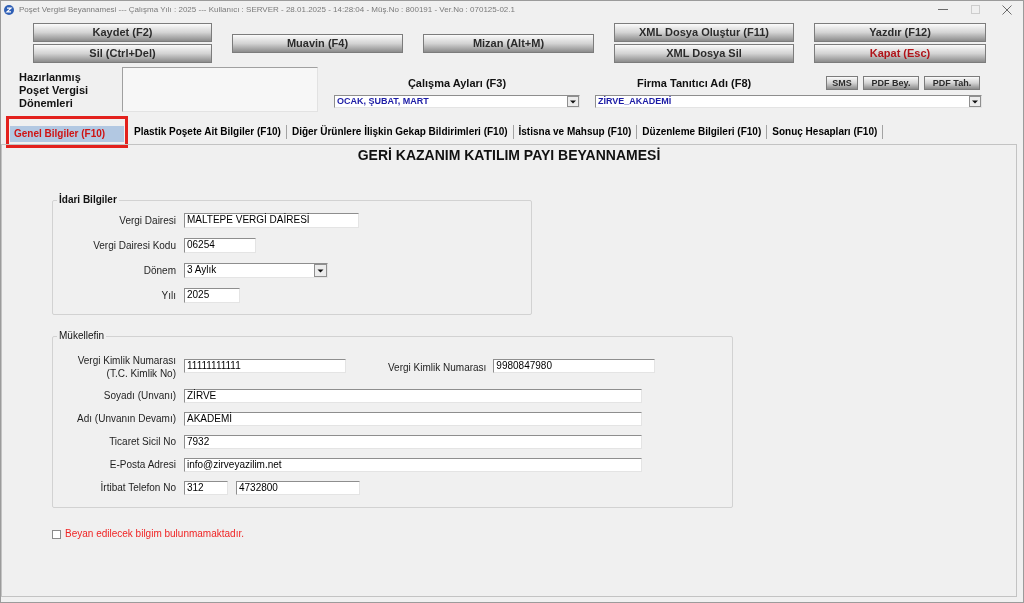  I want to click on group-legend: İdari Bilgiler, so click(88, 200).